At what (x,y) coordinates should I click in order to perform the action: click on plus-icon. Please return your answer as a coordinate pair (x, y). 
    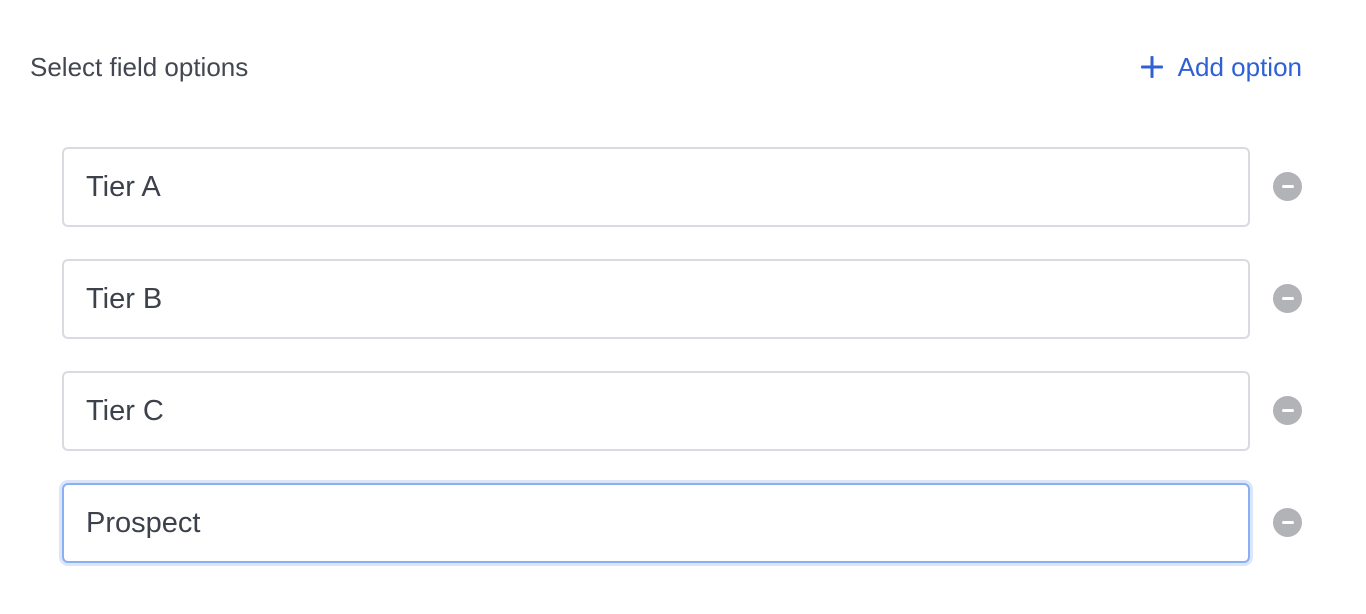
    Looking at the image, I should click on (1151, 67).